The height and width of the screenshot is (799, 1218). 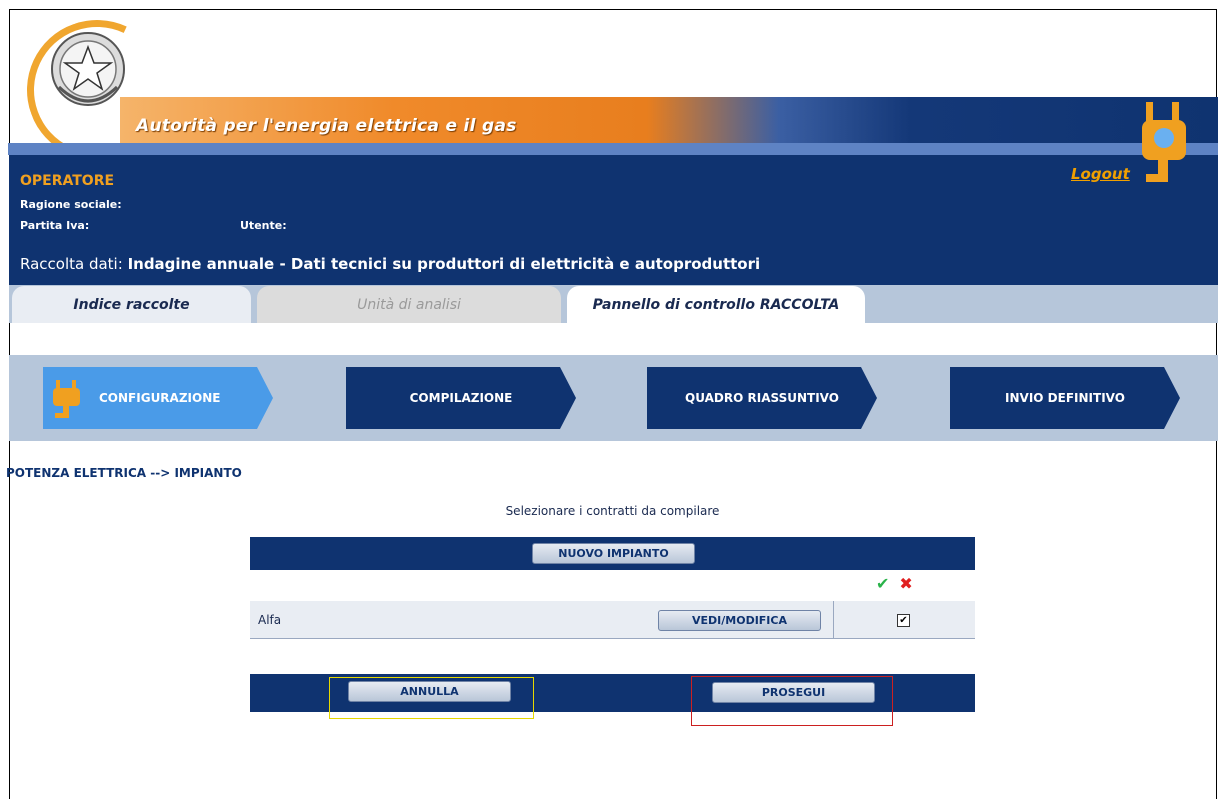 What do you see at coordinates (124, 473) in the screenshot?
I see `breadcrumb: POTENZA ELETTRICA --> IMPIANTO` at bounding box center [124, 473].